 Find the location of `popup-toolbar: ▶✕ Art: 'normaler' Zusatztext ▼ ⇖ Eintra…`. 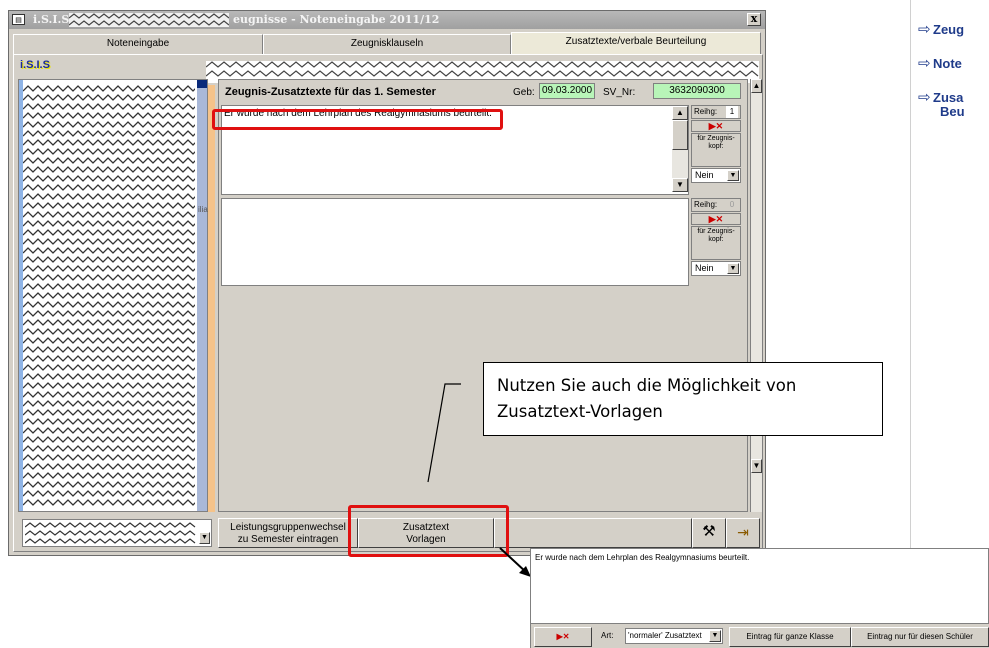

popup-toolbar: ▶✕ Art: 'normaler' Zusatztext ▼ ⇖ Eintra… is located at coordinates (760, 635).